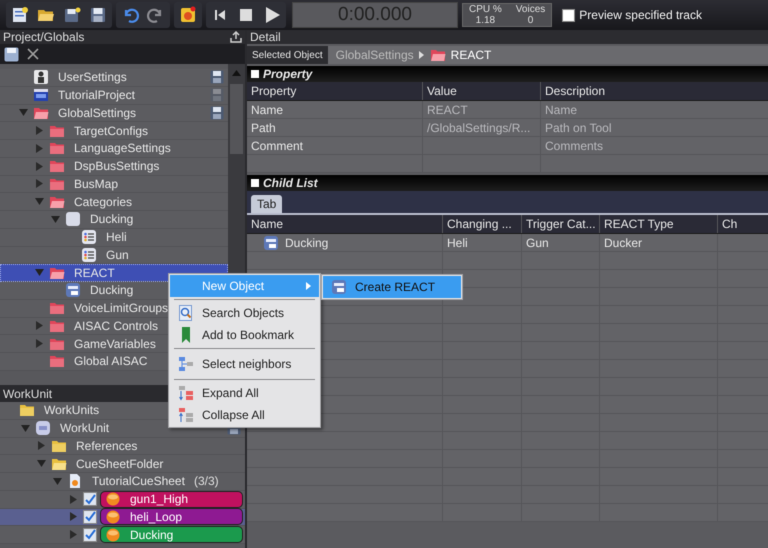 The height and width of the screenshot is (548, 768). Describe the element at coordinates (335, 127) in the screenshot. I see `table-cell: Path` at that location.